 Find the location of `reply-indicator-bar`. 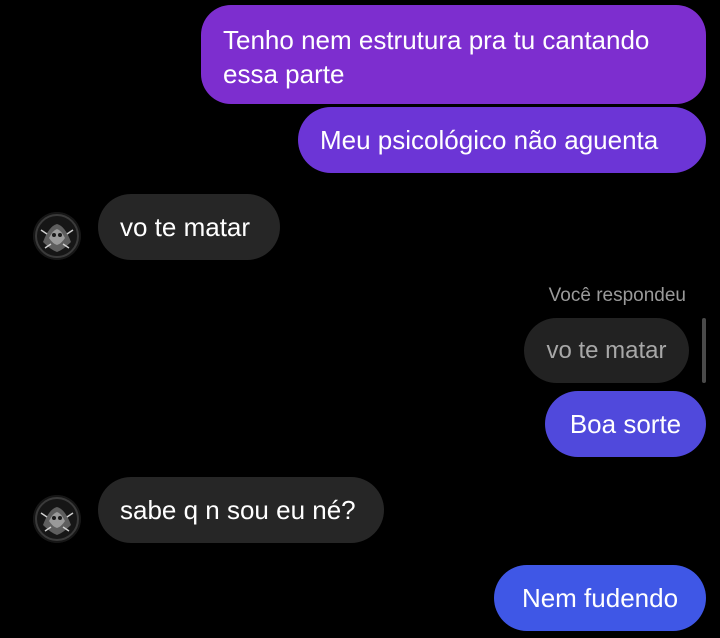

reply-indicator-bar is located at coordinates (704, 350).